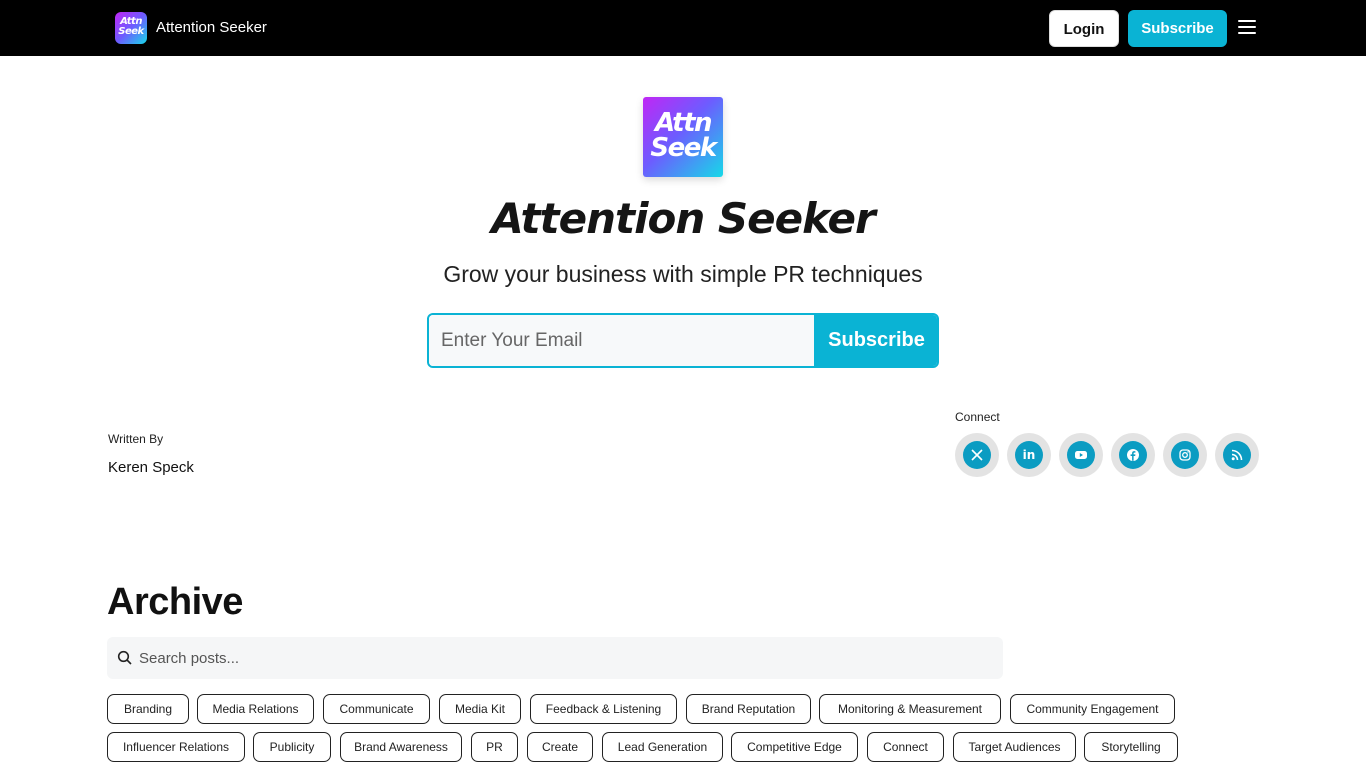  What do you see at coordinates (621, 340) in the screenshot?
I see `email-input` at bounding box center [621, 340].